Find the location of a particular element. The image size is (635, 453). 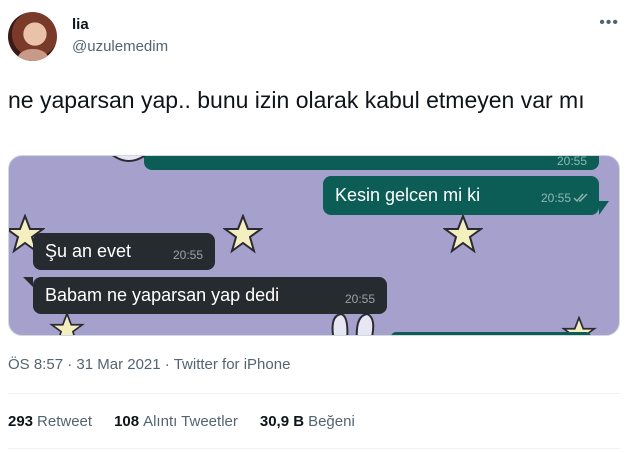

partial-chat-bubble is located at coordinates (491, 333).